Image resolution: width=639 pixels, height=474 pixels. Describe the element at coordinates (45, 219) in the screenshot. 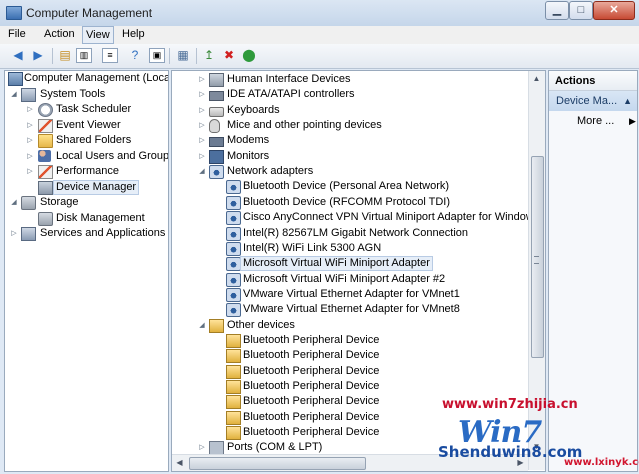

I see `disk-icon` at that location.